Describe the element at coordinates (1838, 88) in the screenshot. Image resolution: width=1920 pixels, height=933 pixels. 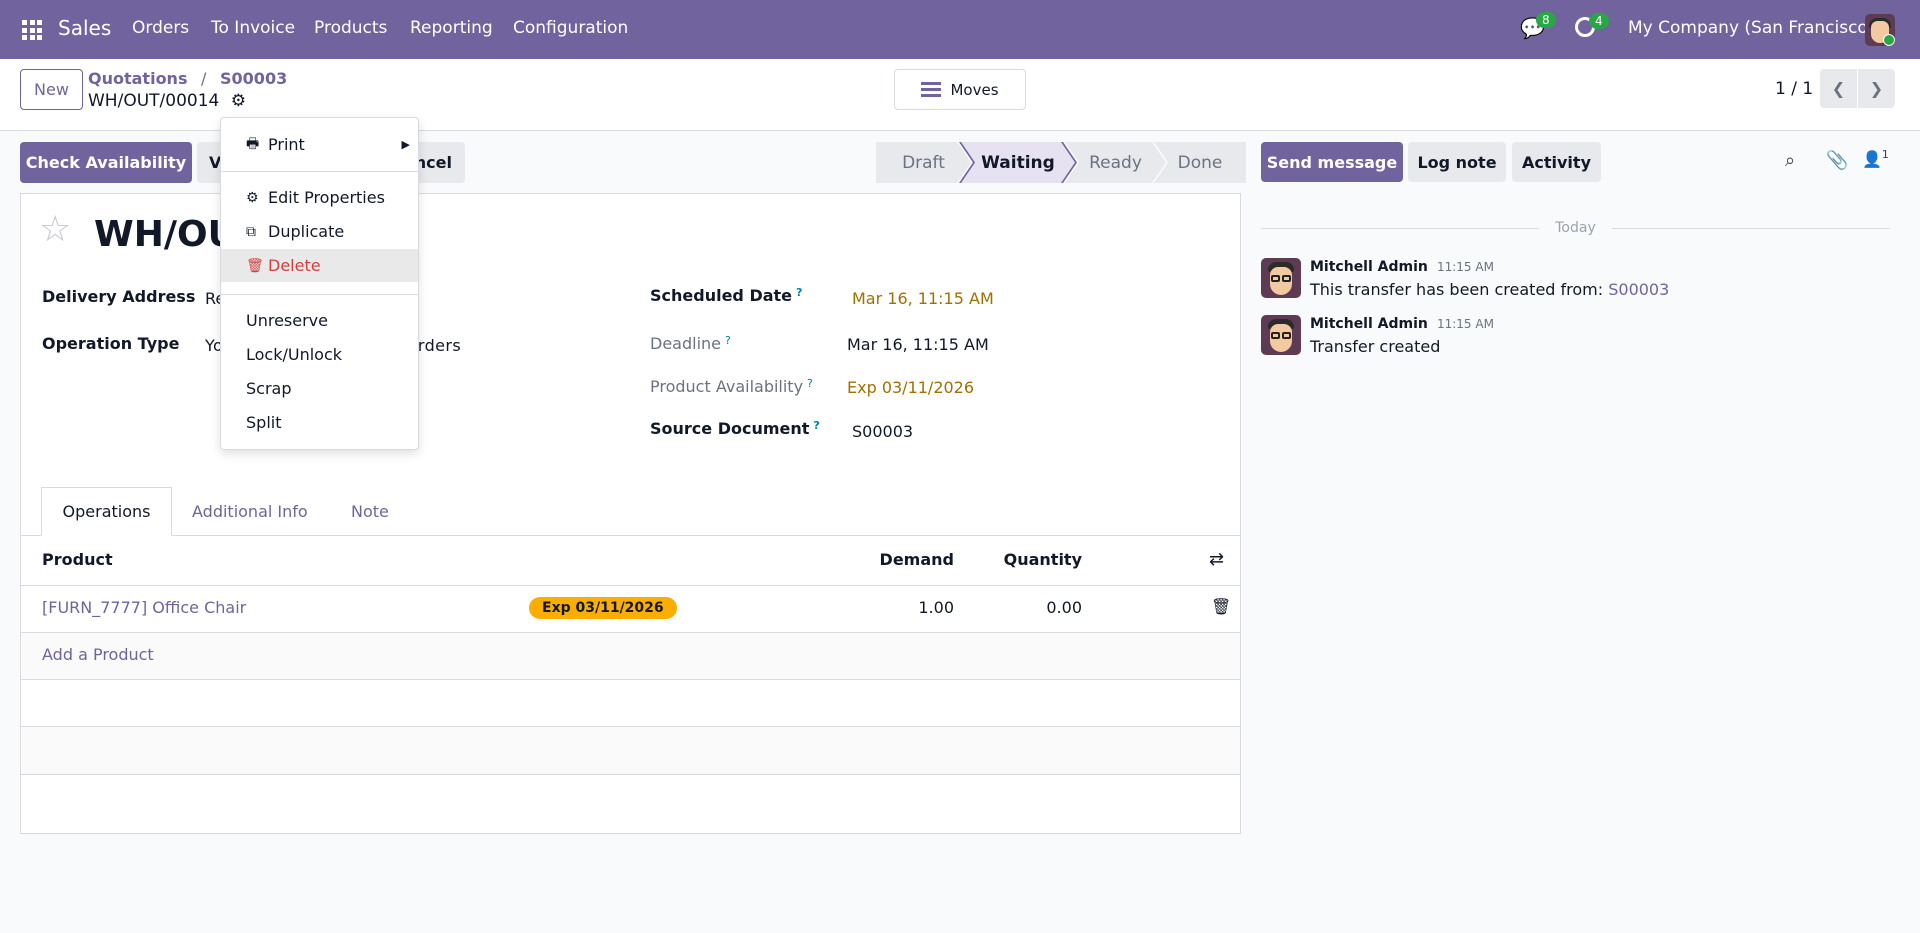
I see `pager-previous-button: ❮` at that location.